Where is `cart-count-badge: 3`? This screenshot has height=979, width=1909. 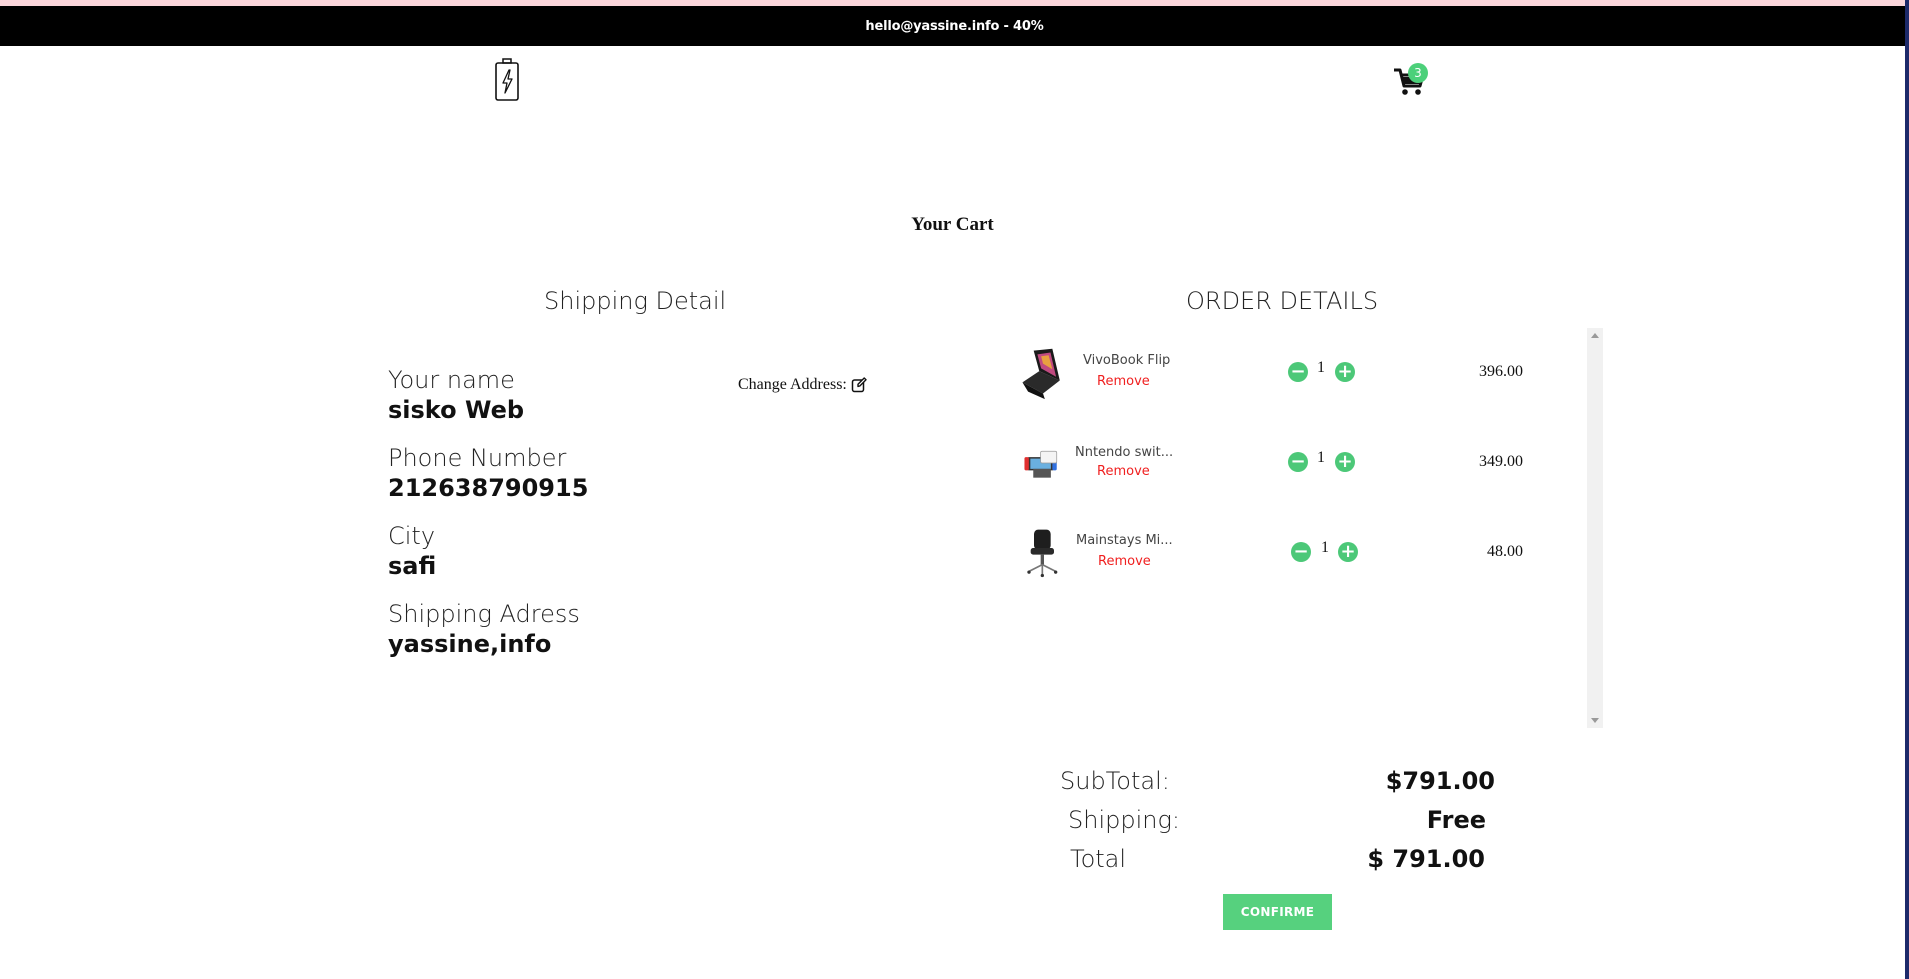
cart-count-badge: 3 is located at coordinates (1418, 73).